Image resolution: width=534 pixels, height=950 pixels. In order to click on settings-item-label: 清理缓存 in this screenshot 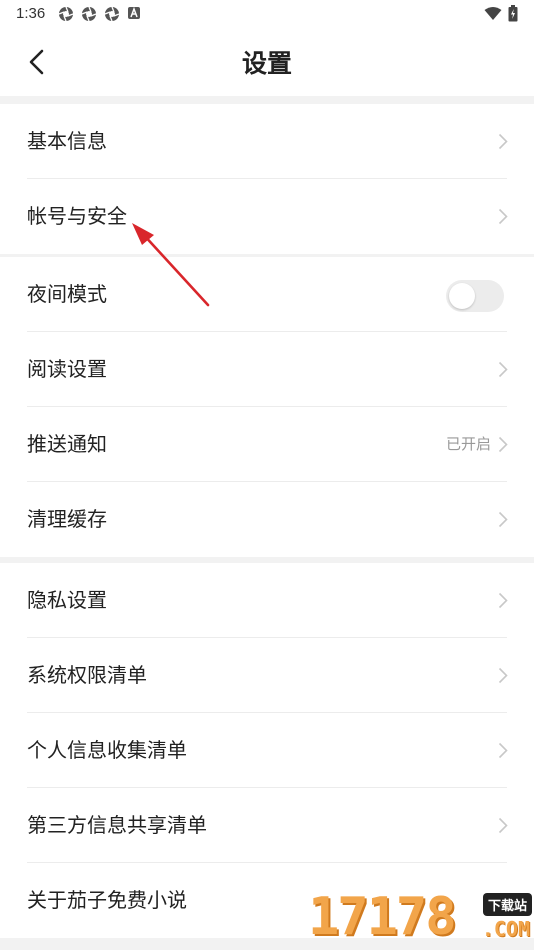, I will do `click(67, 519)`.